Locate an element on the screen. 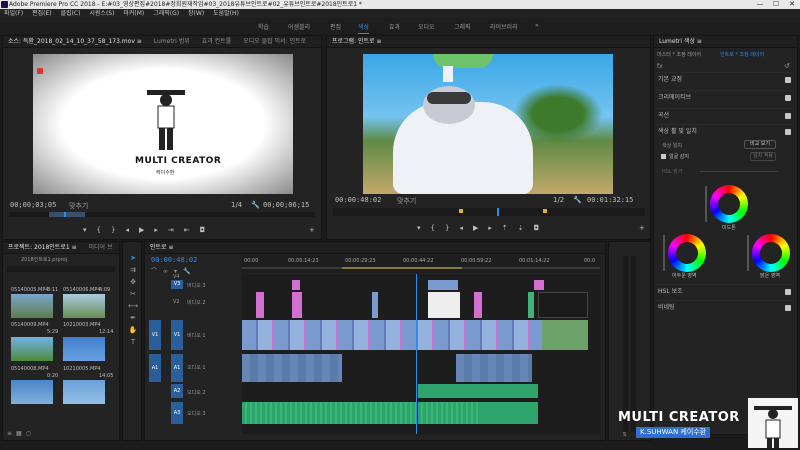  play-icon: ▶ is located at coordinates (146, 230).